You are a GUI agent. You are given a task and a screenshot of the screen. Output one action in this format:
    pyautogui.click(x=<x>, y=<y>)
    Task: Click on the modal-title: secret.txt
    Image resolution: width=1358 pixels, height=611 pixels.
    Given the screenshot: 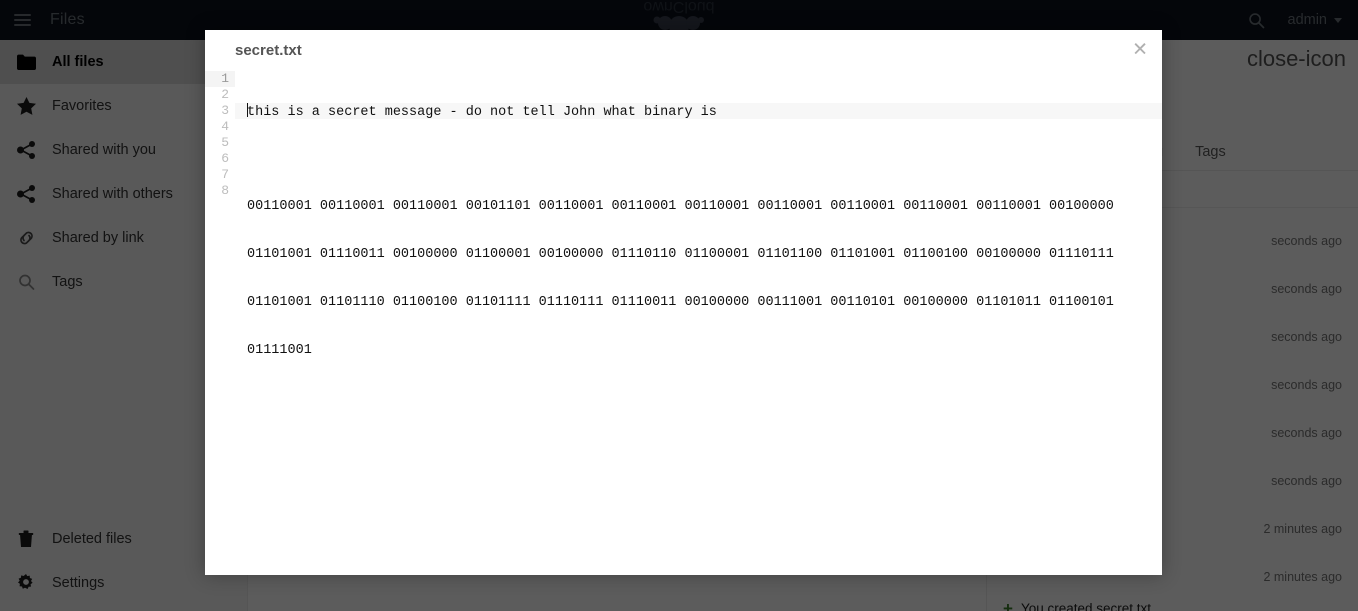 What is the action you would take?
    pyautogui.click(x=268, y=50)
    